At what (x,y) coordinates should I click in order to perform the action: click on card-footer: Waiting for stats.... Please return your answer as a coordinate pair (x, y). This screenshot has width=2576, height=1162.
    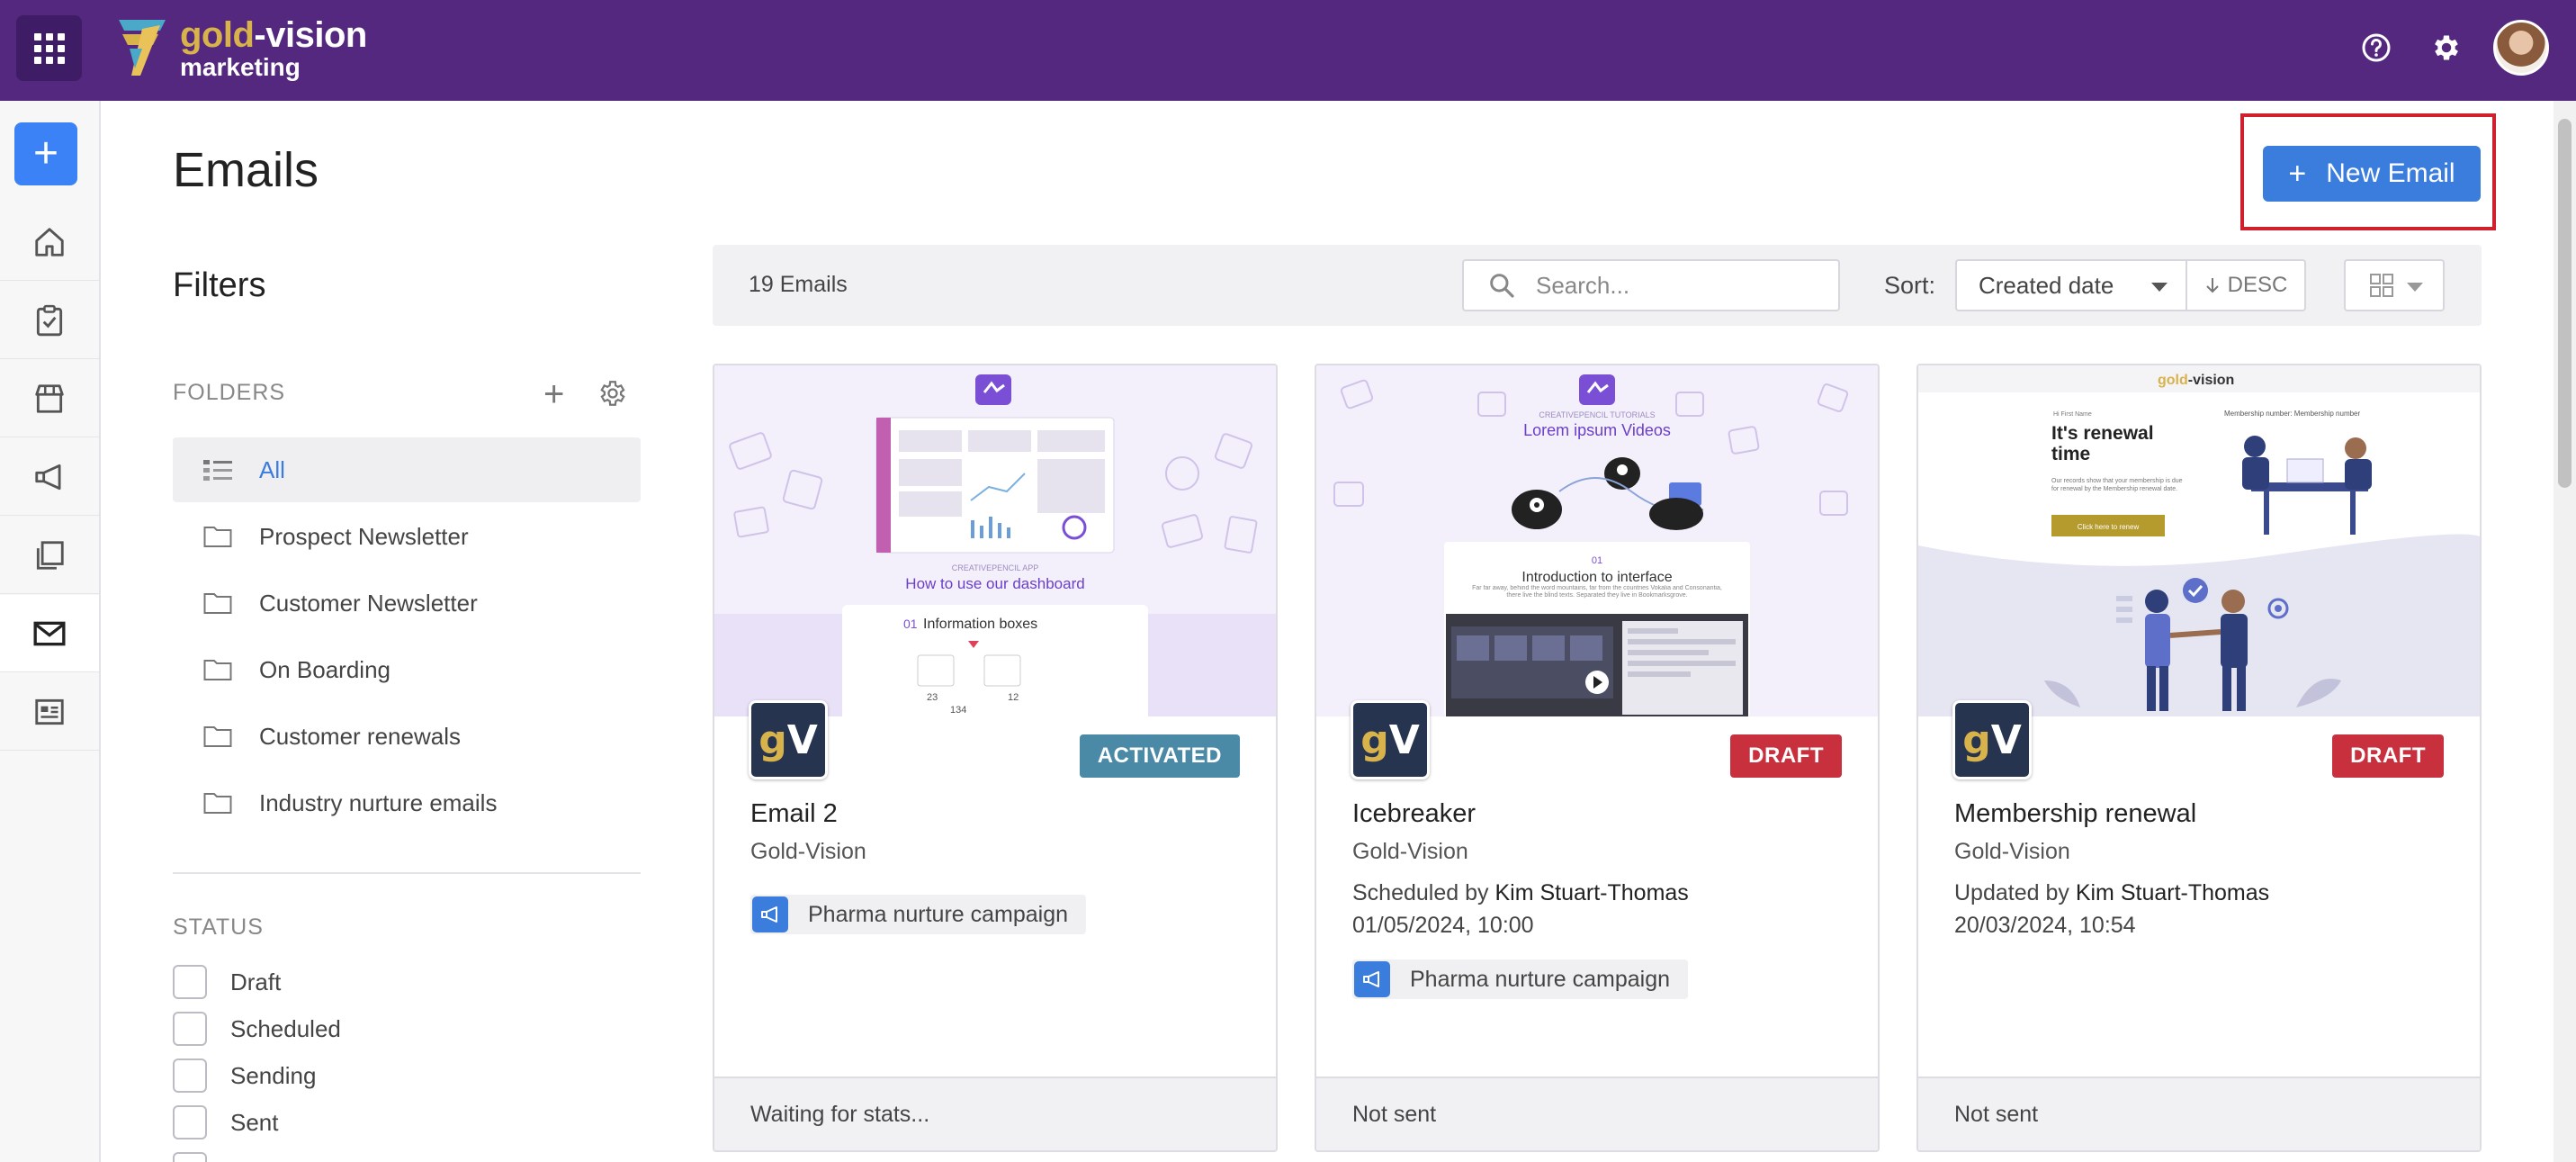
    Looking at the image, I should click on (995, 1113).